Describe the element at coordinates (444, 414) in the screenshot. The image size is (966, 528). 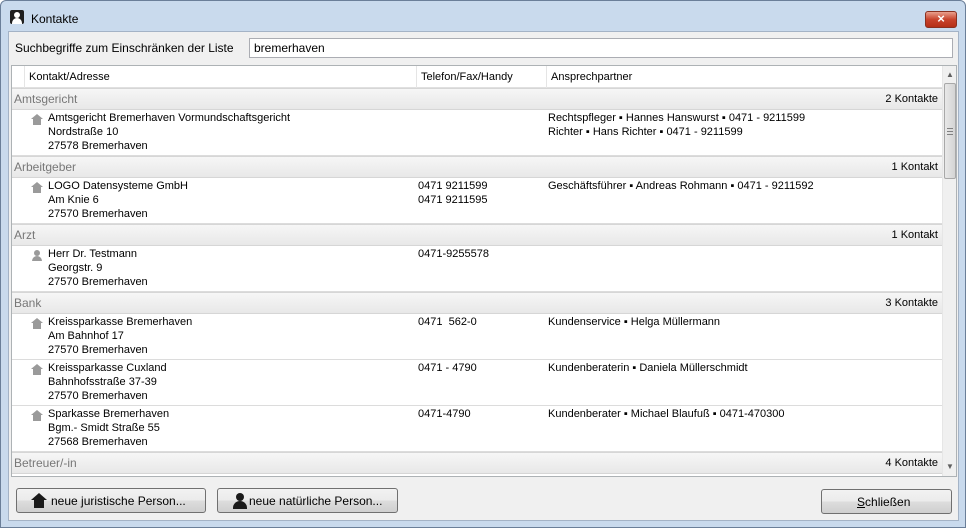
I see `contact-phone: 0471-4790` at that location.